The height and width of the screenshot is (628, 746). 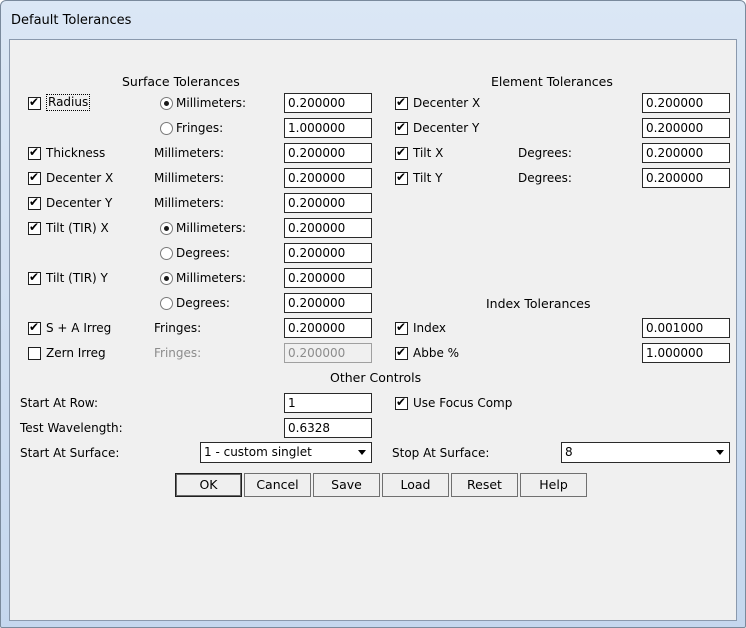 What do you see at coordinates (166, 128) in the screenshot?
I see `radius-fringes-radio` at bounding box center [166, 128].